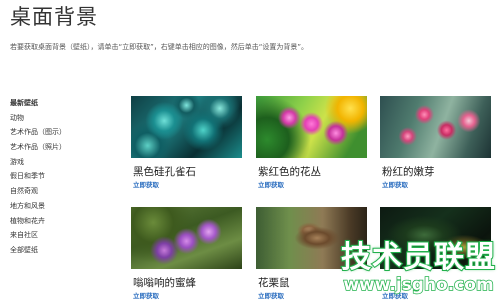 This screenshot has width=500, height=301. I want to click on wallpaper-title: 黑色硅孔雀石, so click(164, 172).